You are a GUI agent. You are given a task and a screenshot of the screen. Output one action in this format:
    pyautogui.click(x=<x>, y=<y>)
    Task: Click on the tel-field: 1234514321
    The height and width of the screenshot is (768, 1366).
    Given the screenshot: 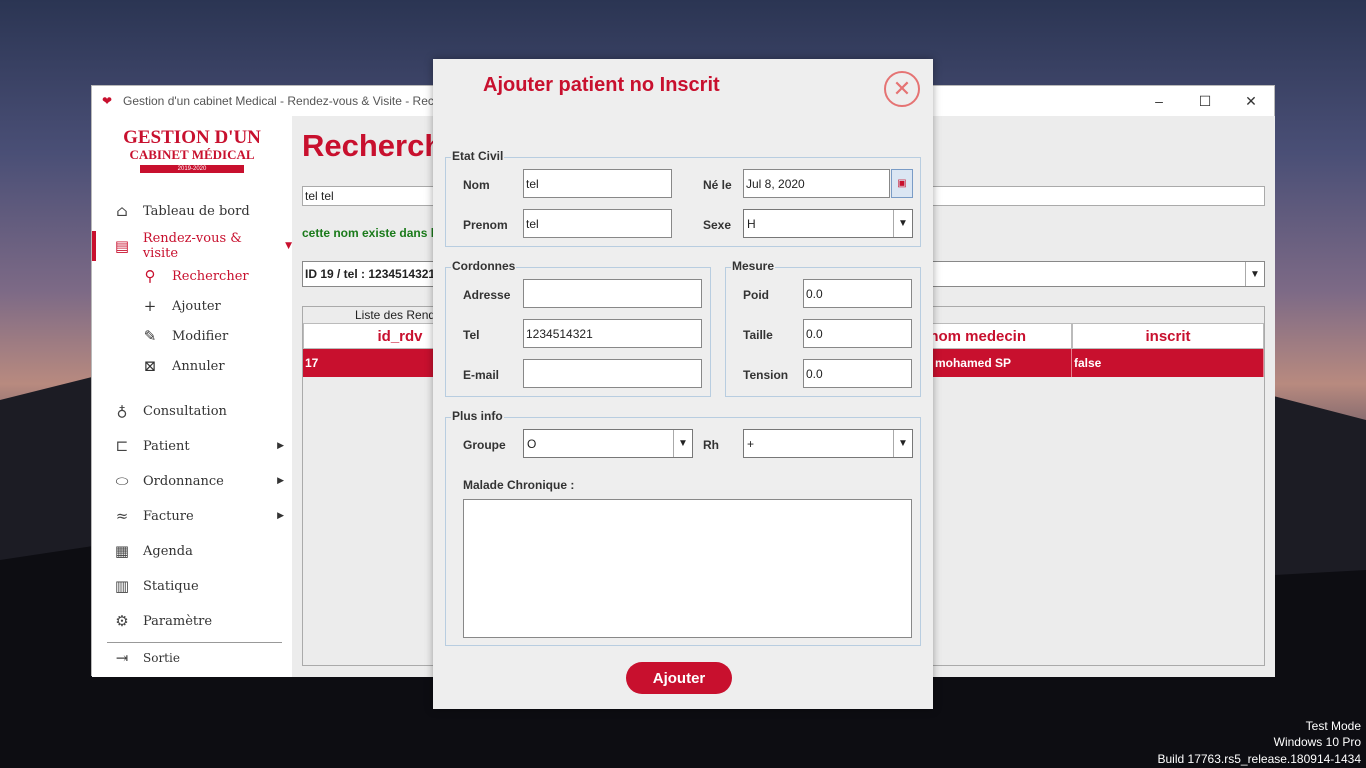 What is the action you would take?
    pyautogui.click(x=612, y=333)
    